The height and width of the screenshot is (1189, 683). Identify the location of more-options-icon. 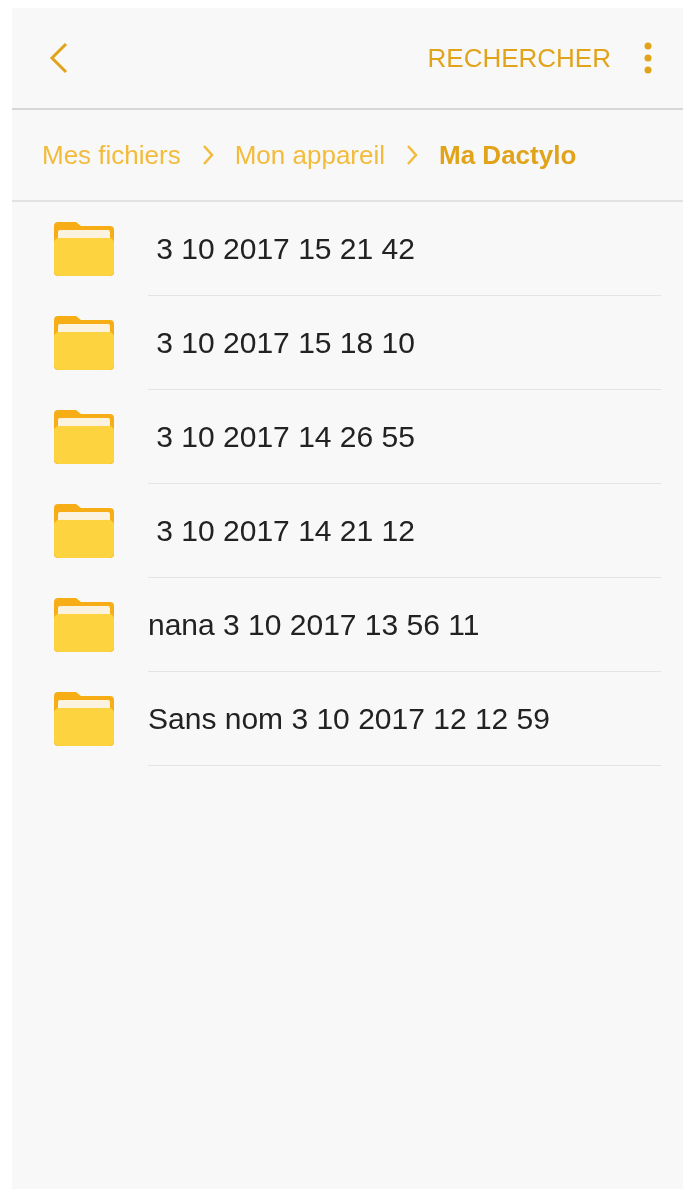
(648, 58).